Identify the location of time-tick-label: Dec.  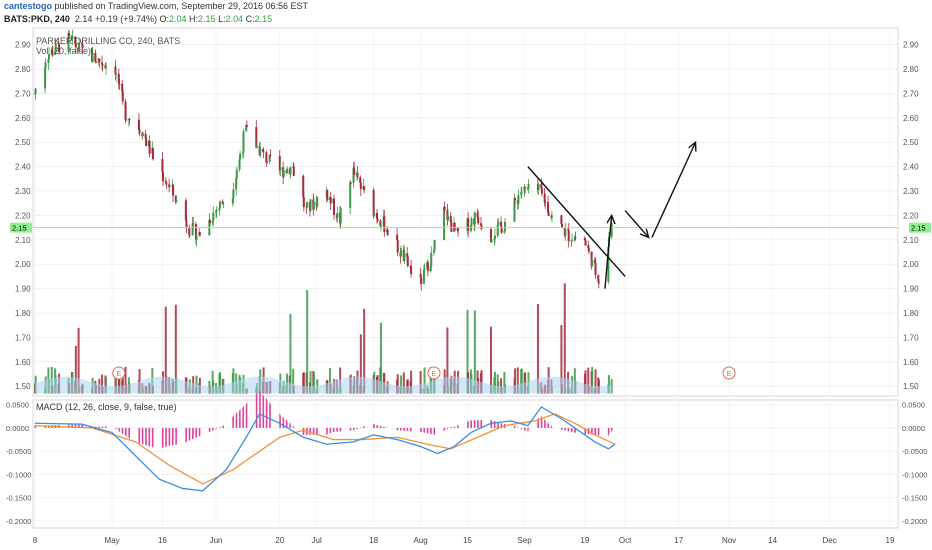
(830, 540).